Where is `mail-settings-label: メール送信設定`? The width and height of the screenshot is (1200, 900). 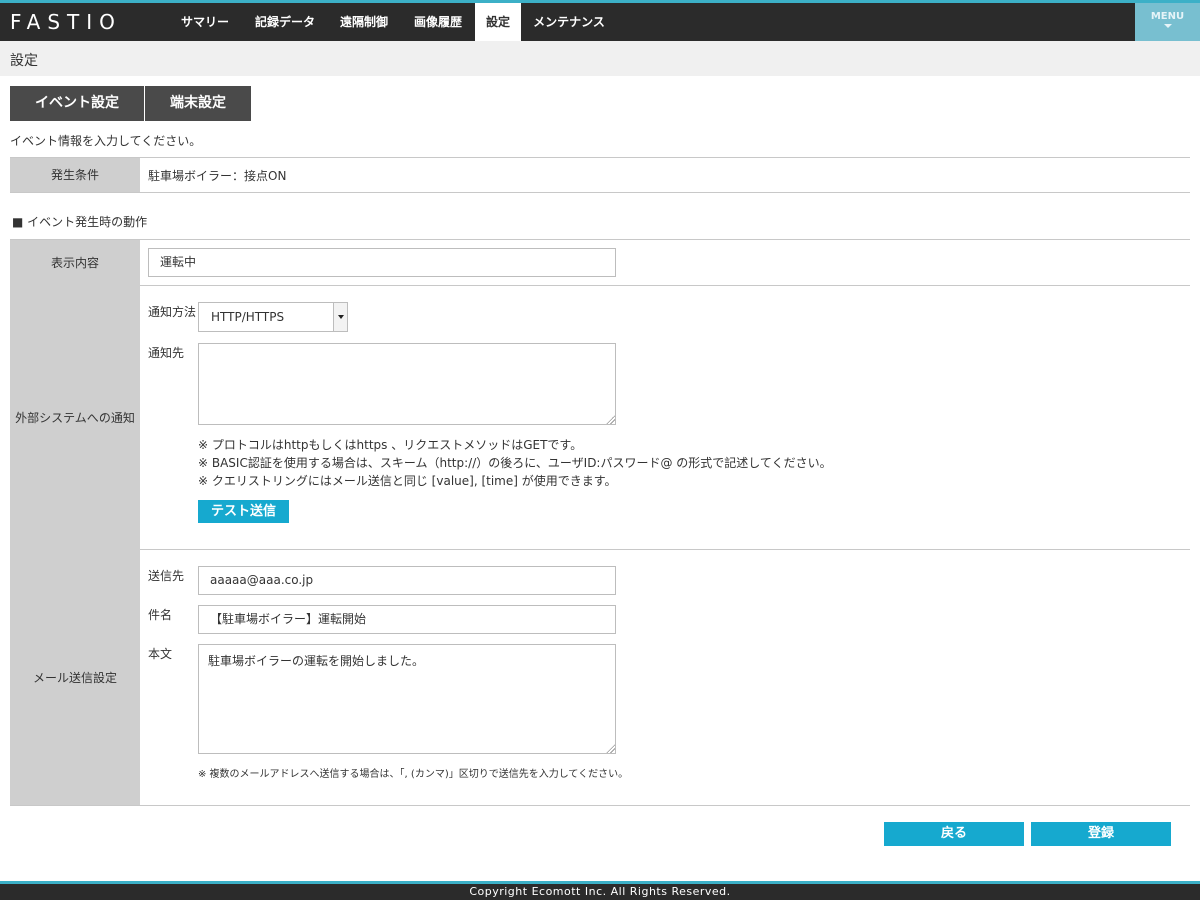 mail-settings-label: メール送信設定 is located at coordinates (74, 678).